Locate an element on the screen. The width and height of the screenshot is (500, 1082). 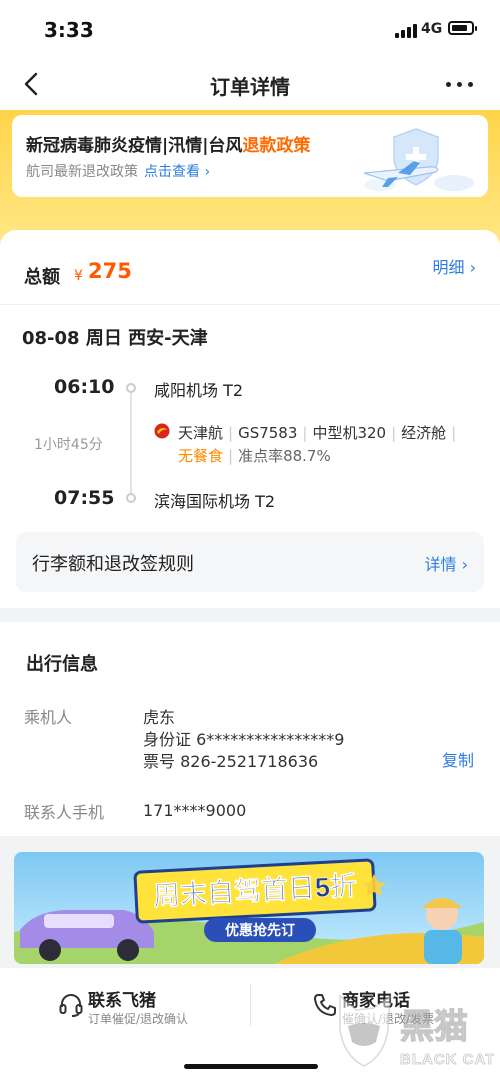
arrive-time: 07:55 is located at coordinates (84, 498).